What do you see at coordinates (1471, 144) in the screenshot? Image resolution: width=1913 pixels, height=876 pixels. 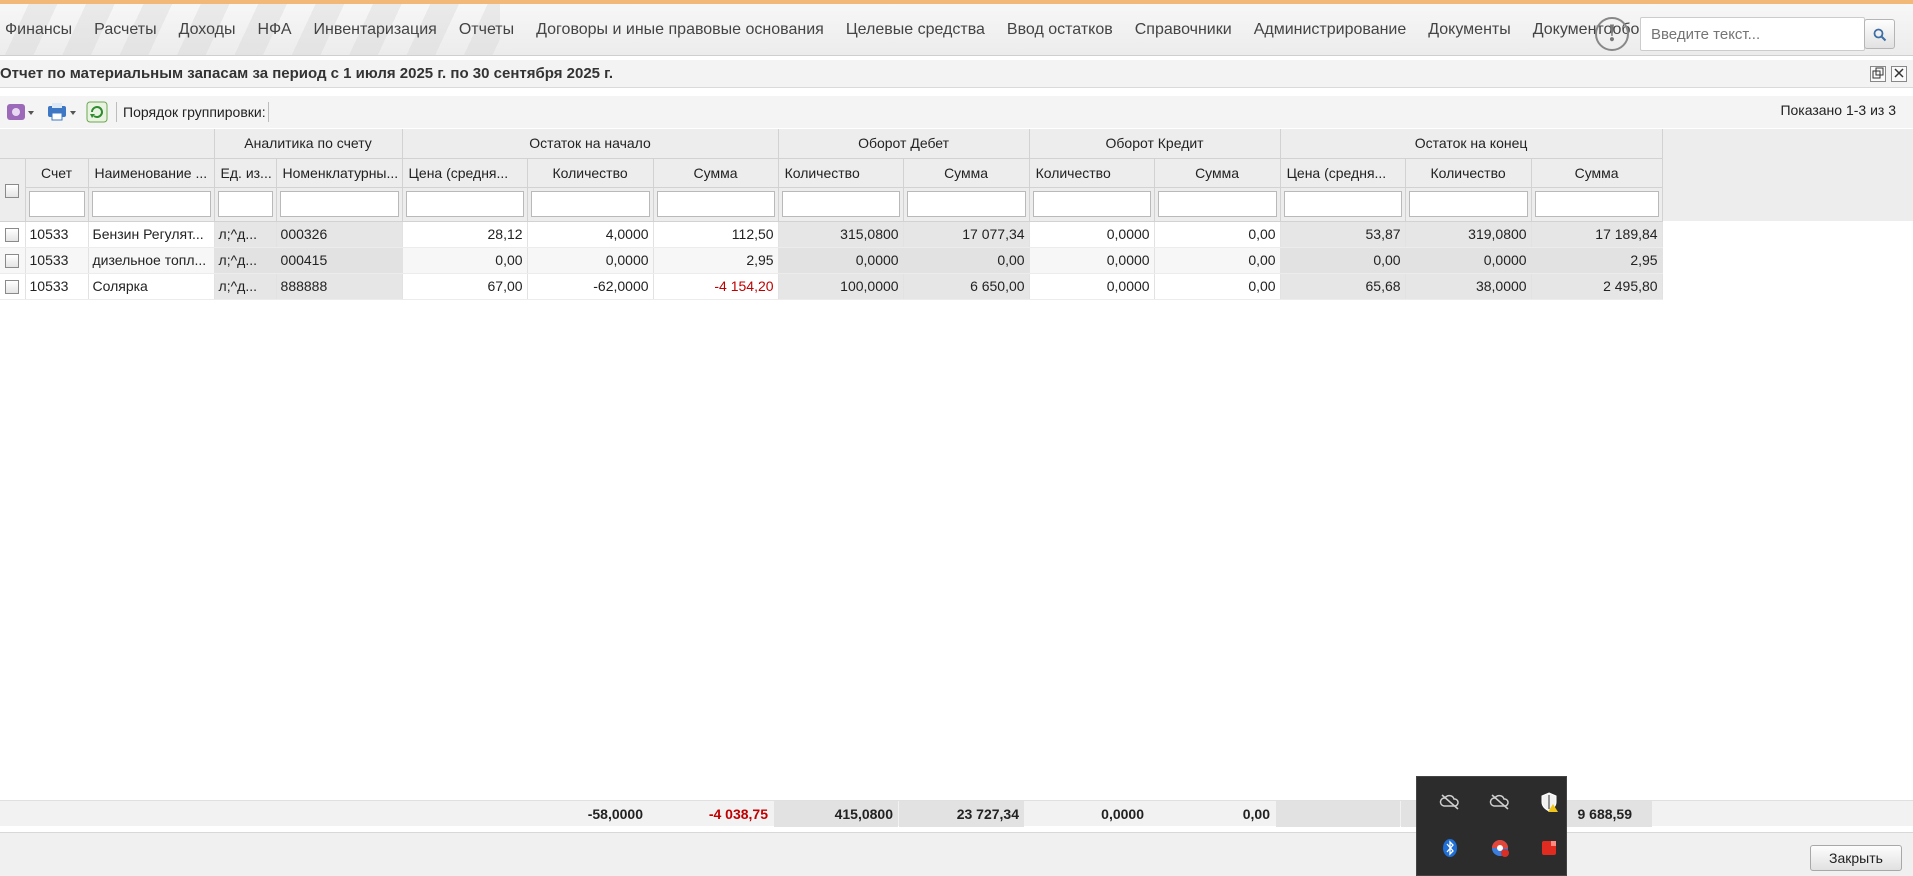 I see `group-header-end-balance: Остаток на конец` at bounding box center [1471, 144].